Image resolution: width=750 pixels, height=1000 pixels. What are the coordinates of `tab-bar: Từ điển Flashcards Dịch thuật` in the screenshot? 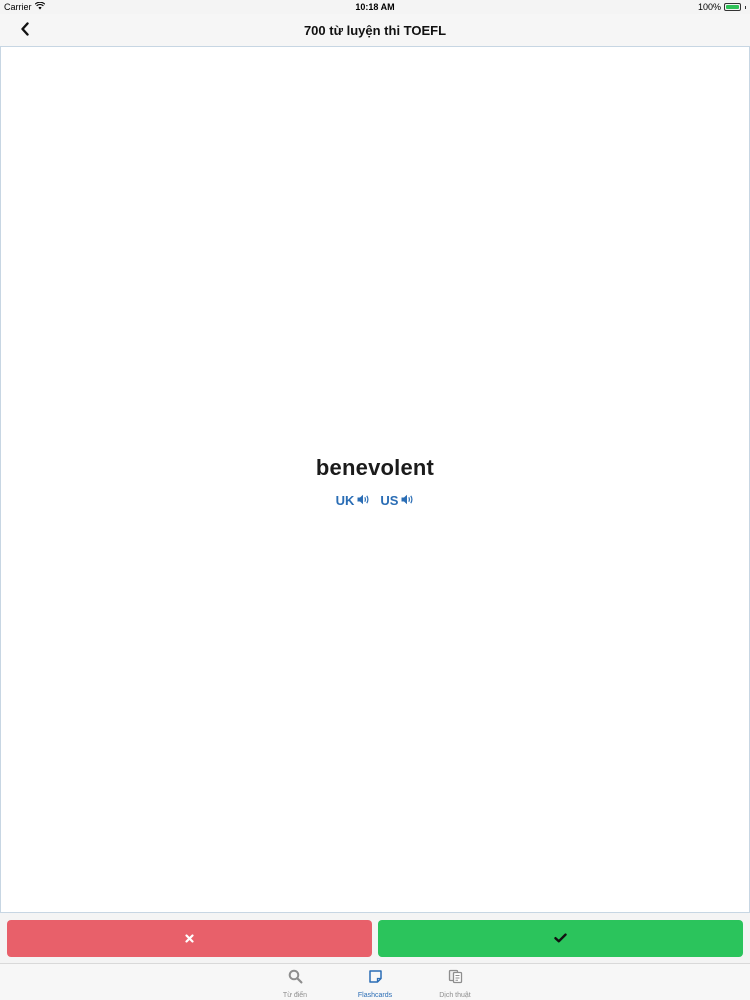 It's located at (375, 981).